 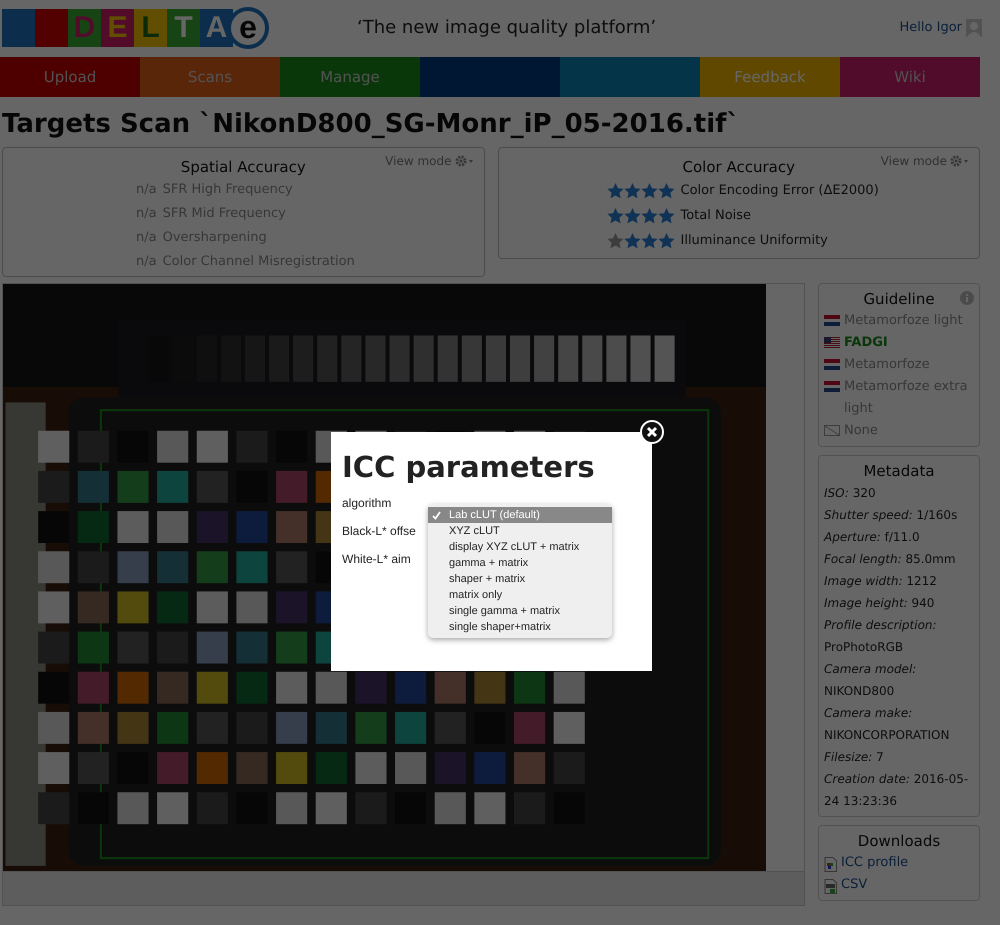 I want to click on metadata-entry: Camera make: NIKONCORPORATION, so click(x=887, y=724).